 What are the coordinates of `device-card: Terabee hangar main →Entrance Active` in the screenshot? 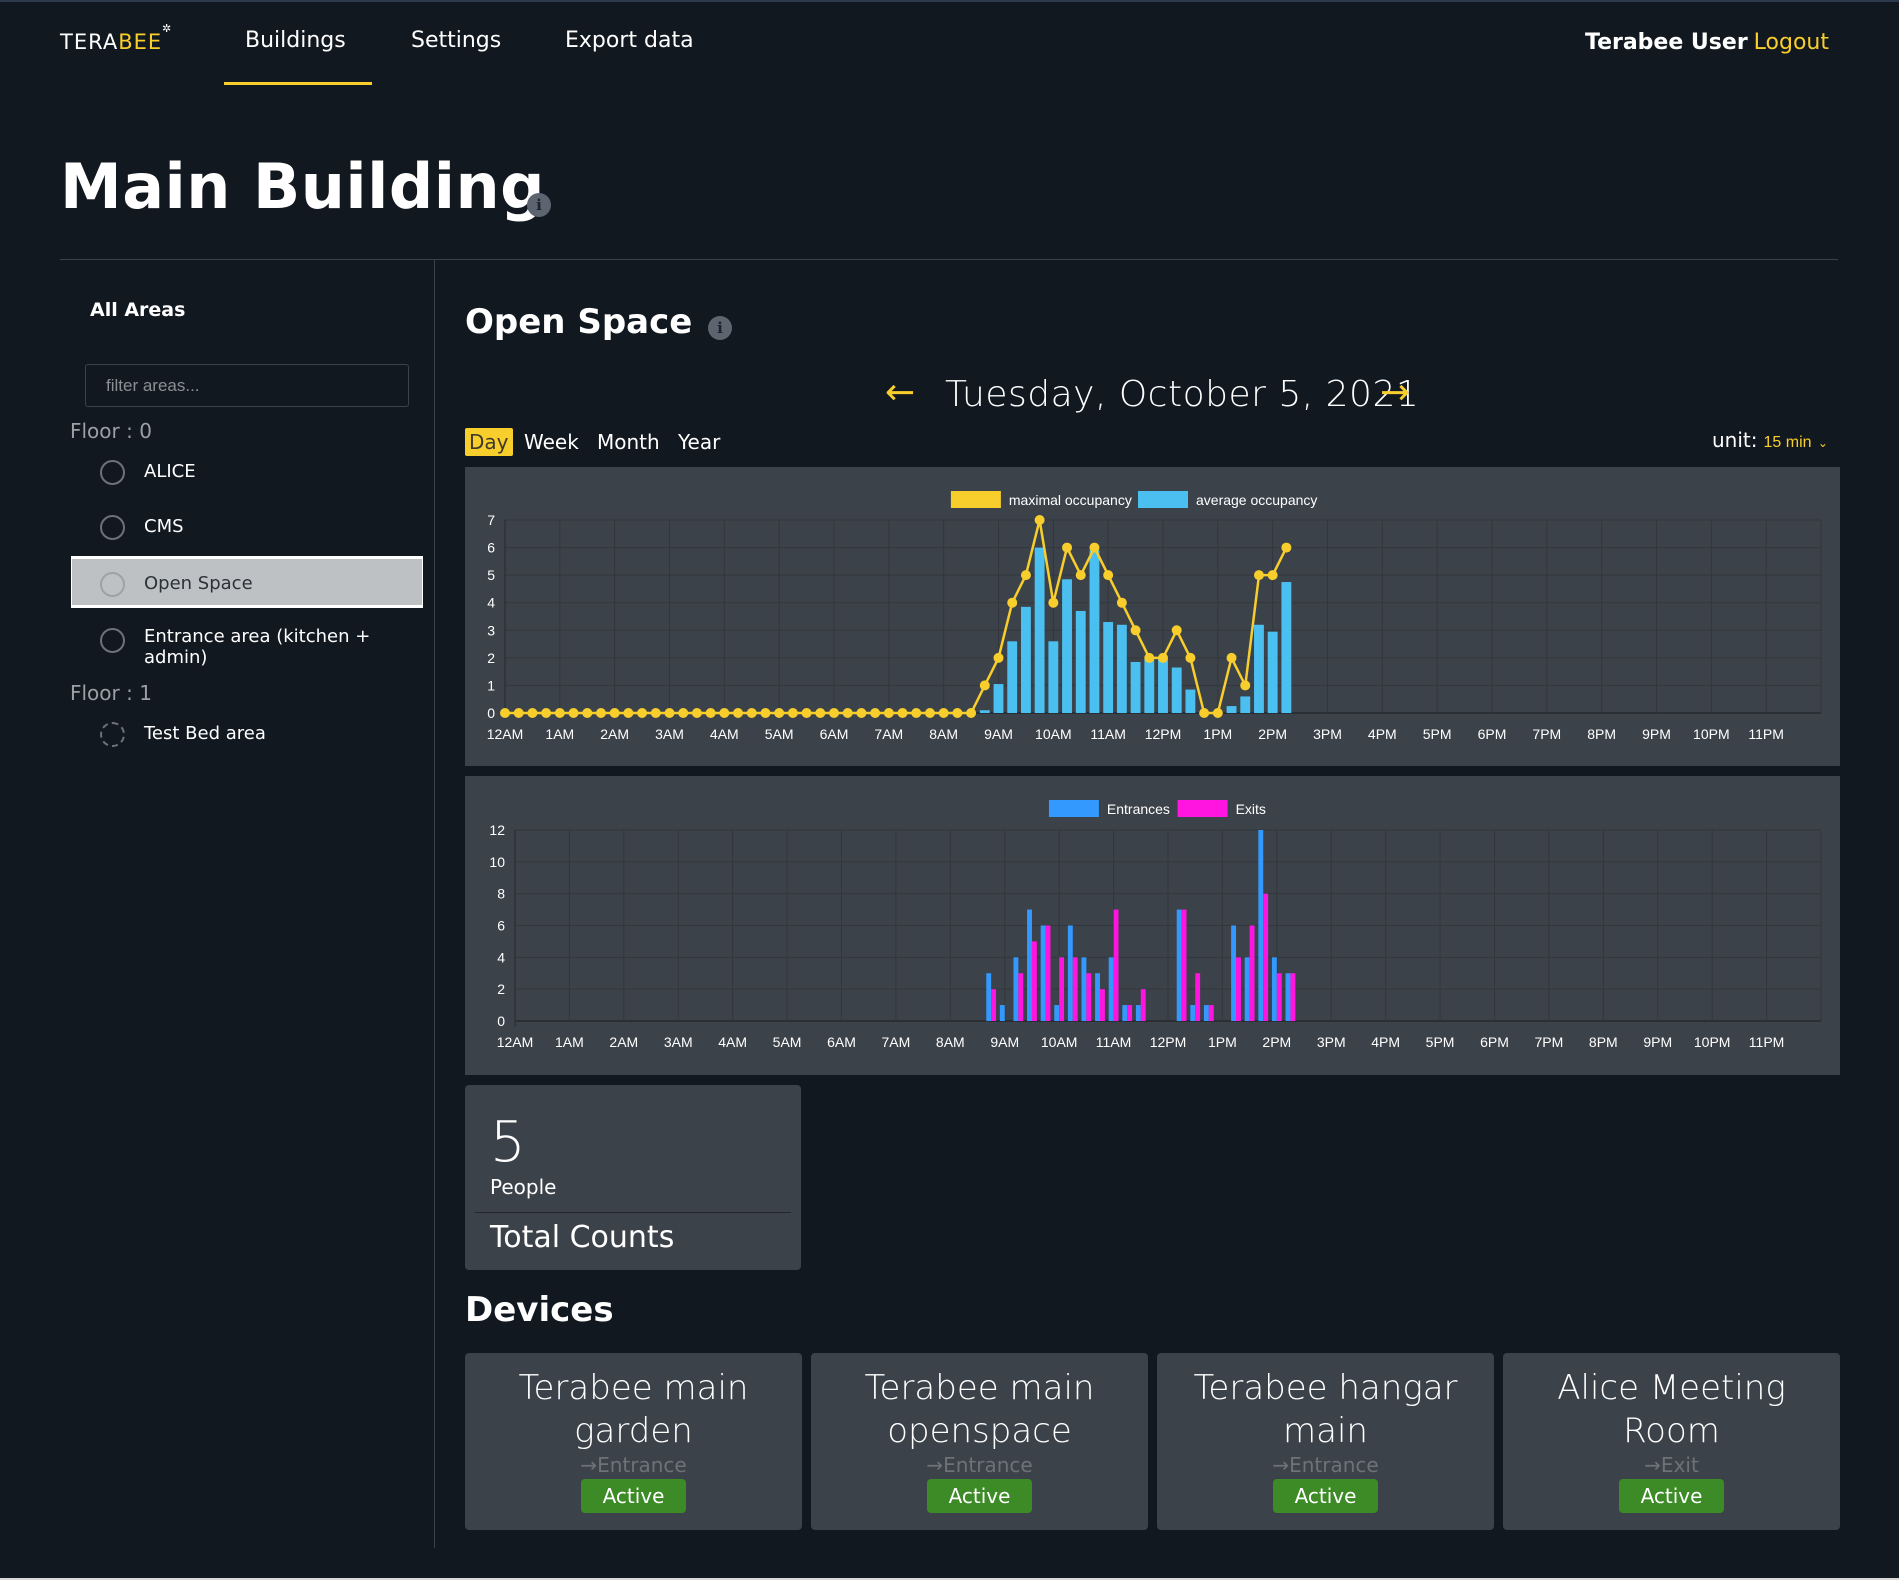 It's located at (1325, 1441).